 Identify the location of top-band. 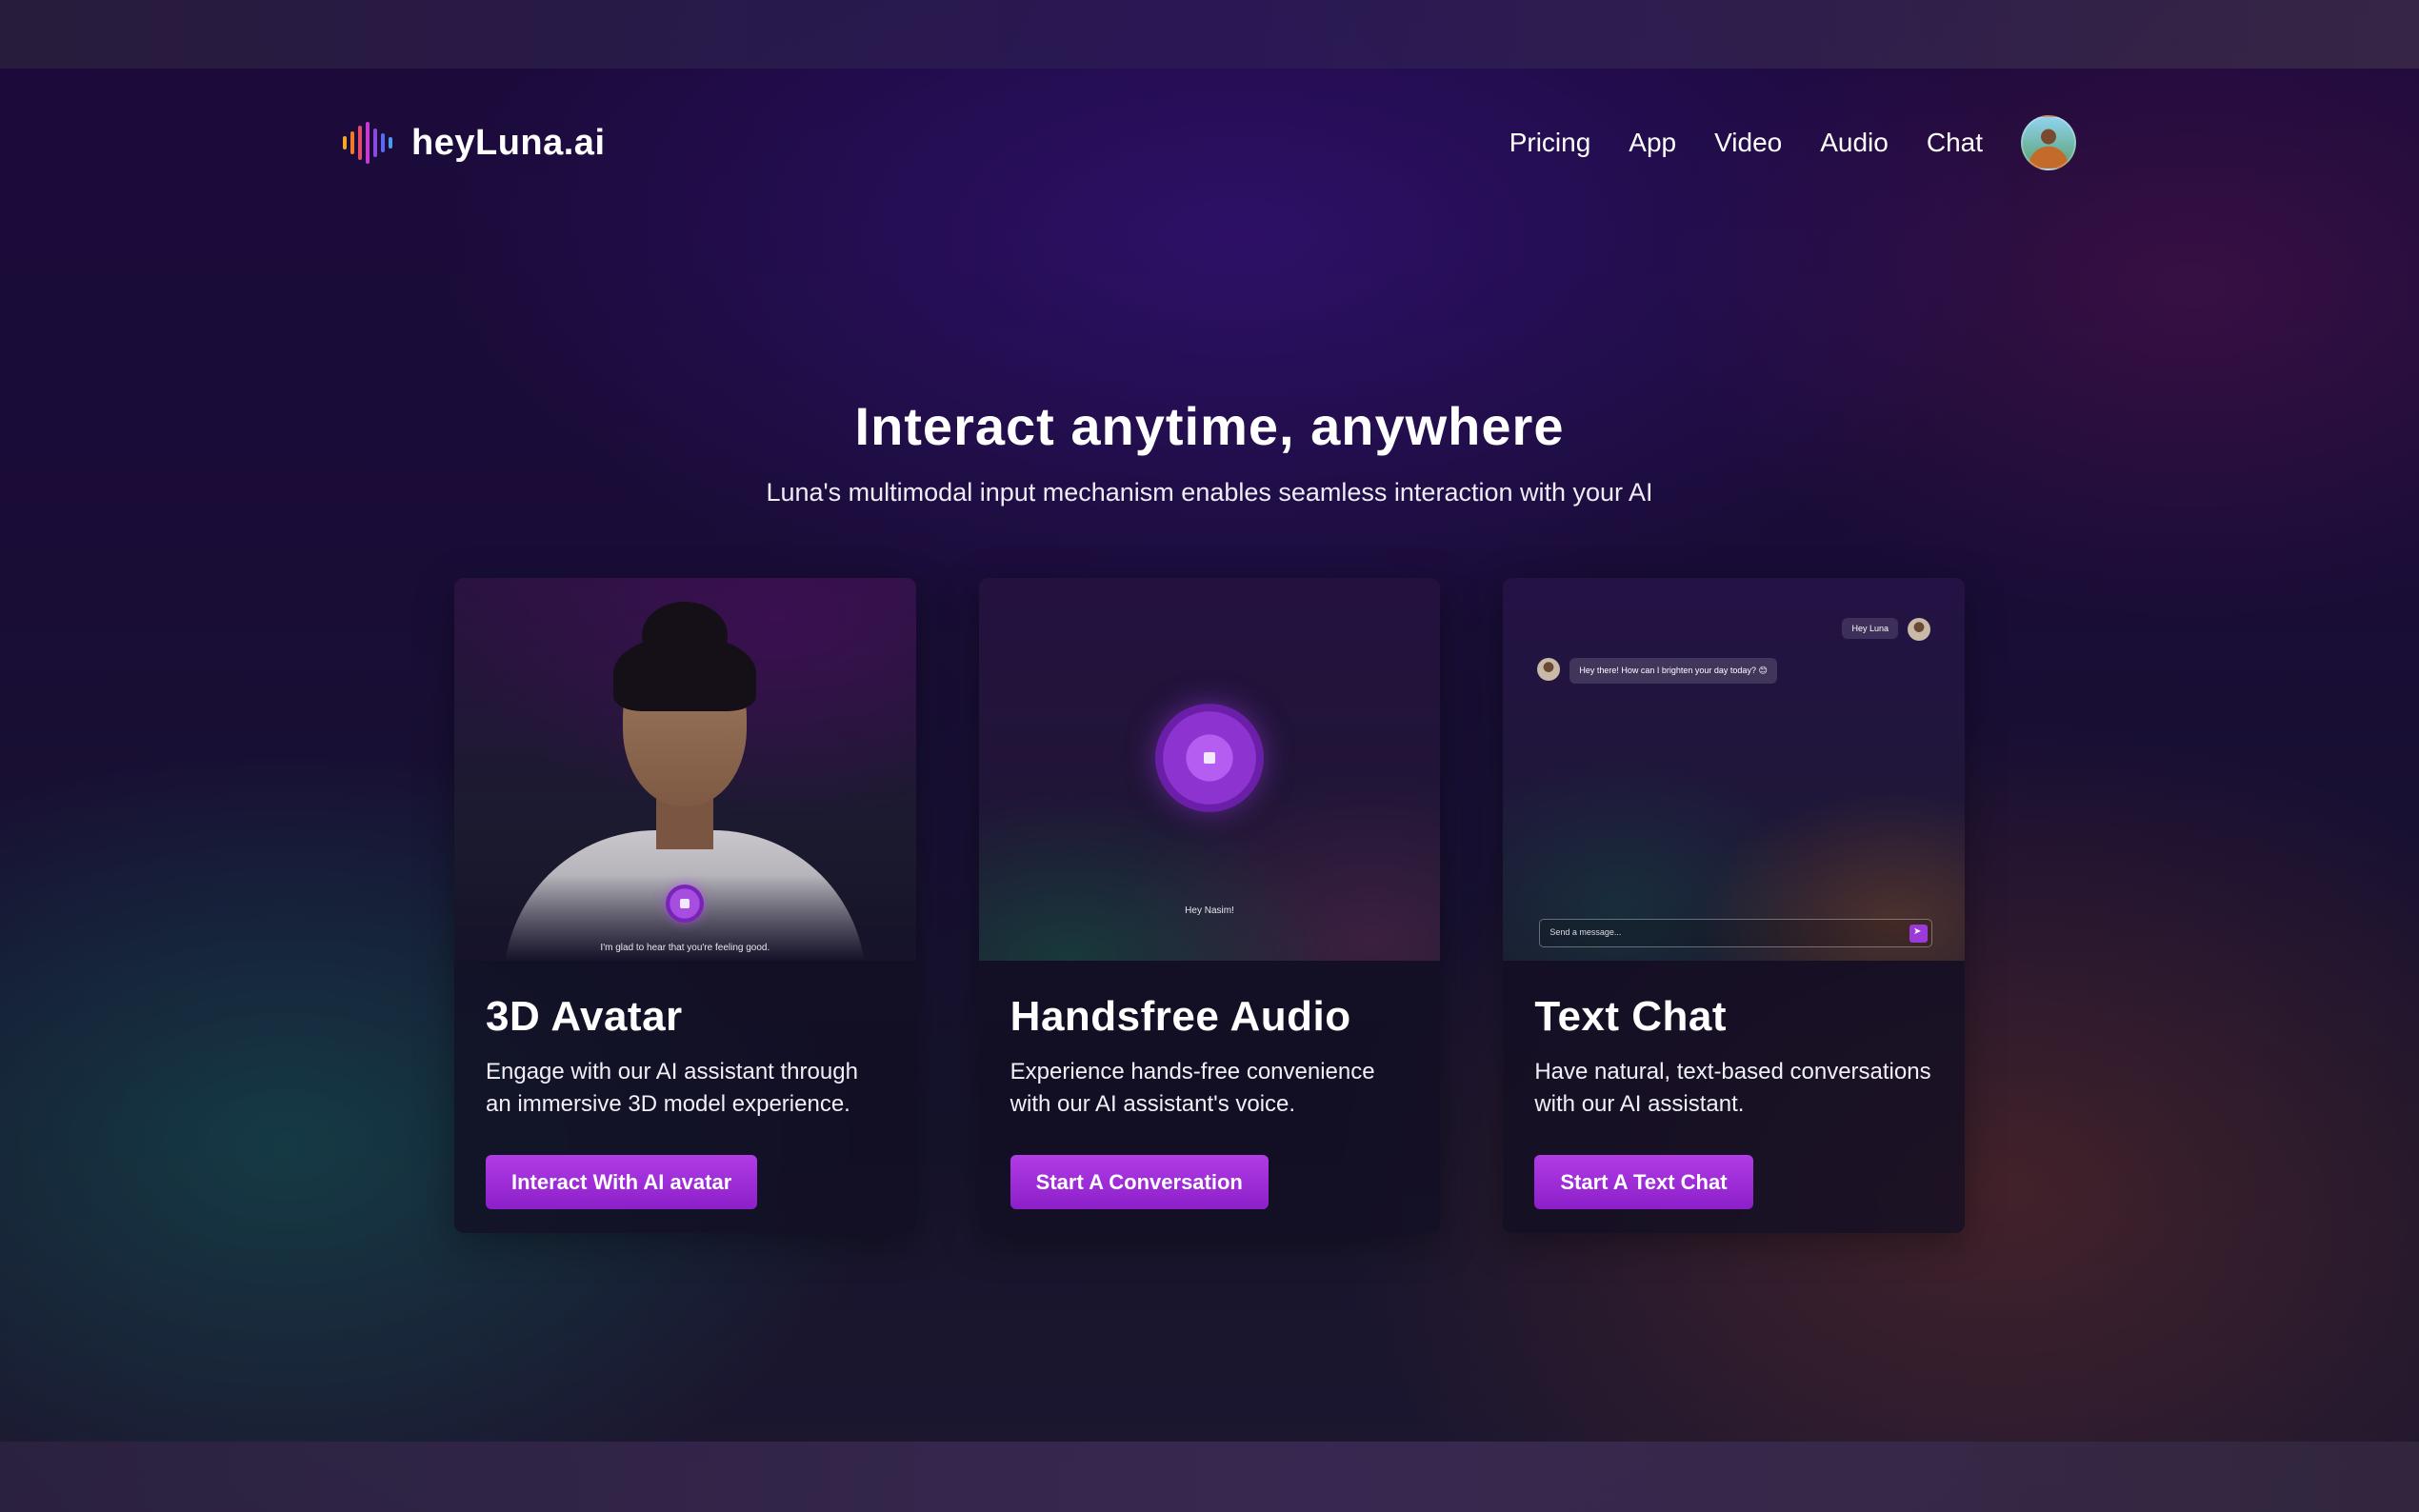
(1209, 34).